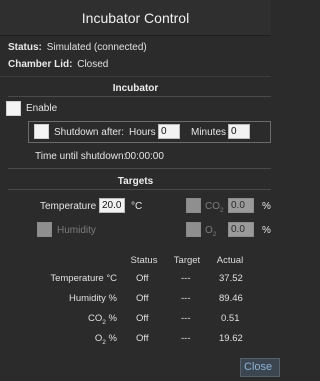  I want to click on shutdown-label: Shutdown after:, so click(89, 132).